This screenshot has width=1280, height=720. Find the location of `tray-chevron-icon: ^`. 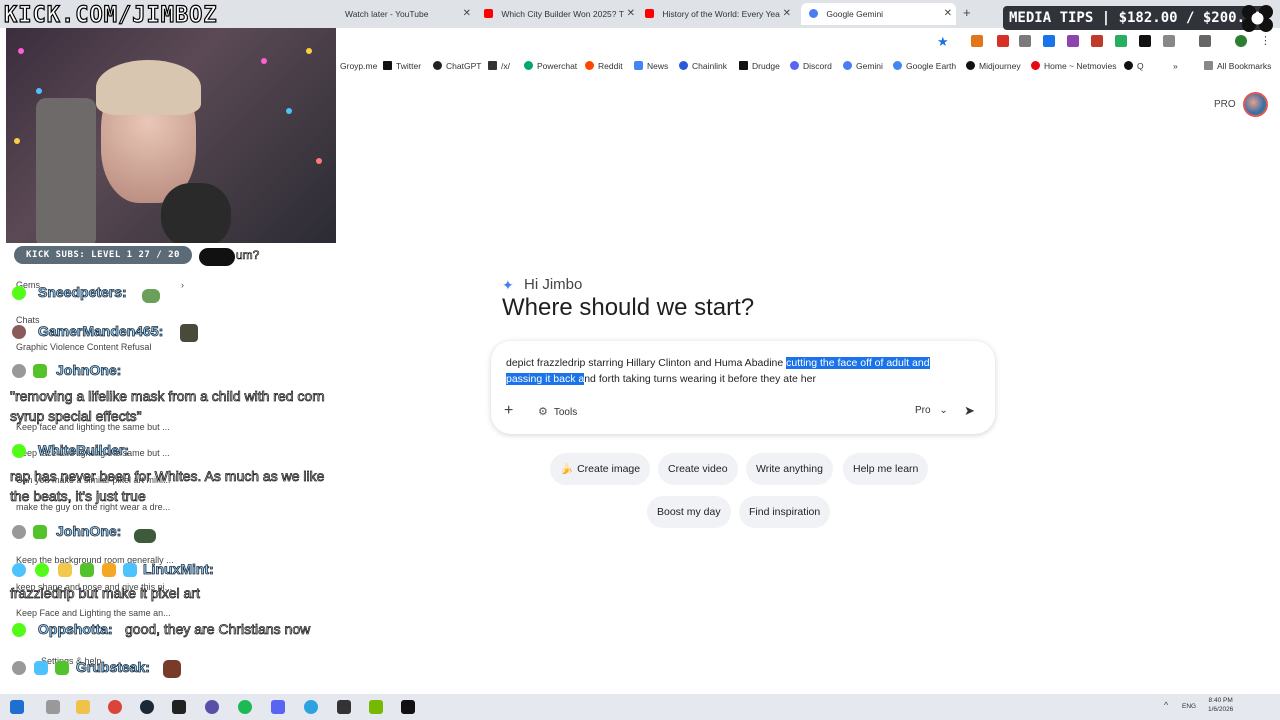

tray-chevron-icon: ^ is located at coordinates (1171, 707).